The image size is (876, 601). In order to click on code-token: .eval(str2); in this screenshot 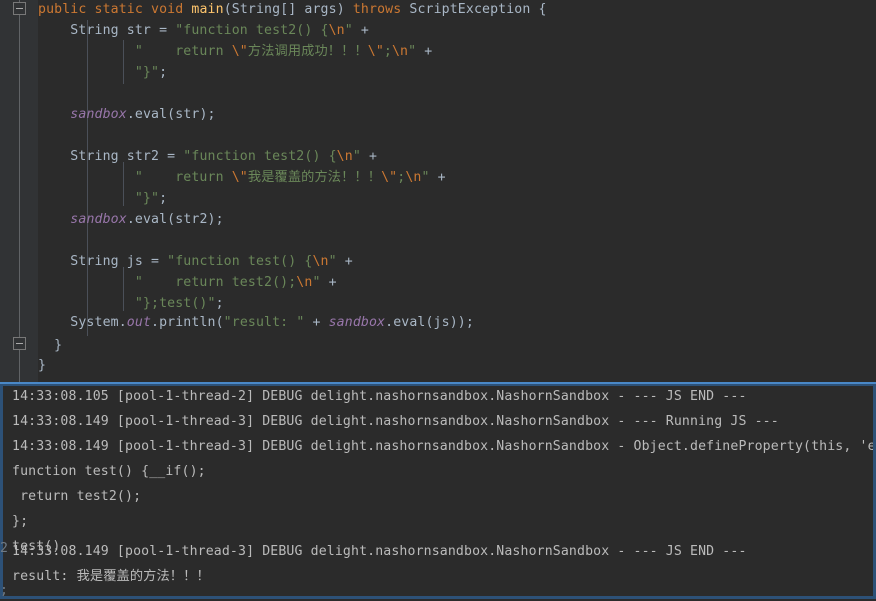, I will do `click(175, 219)`.